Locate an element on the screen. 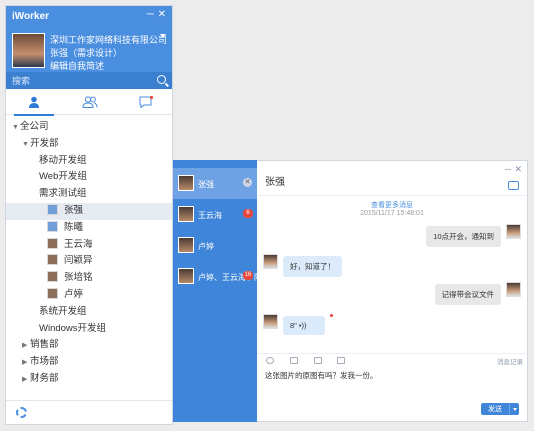 The width and height of the screenshot is (534, 431). tree-member: 张强 is located at coordinates (89, 211).